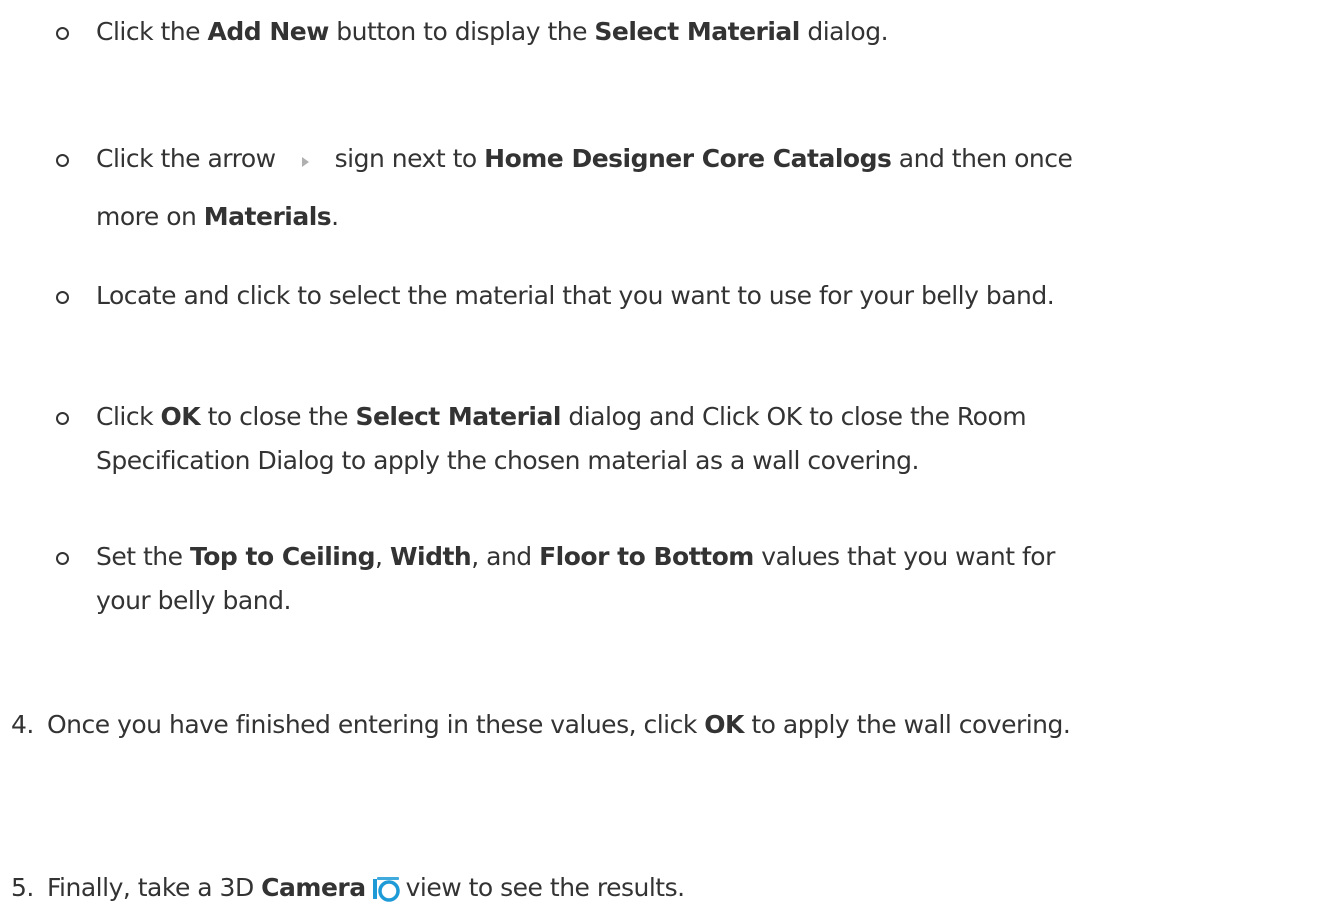 This screenshot has height=924, width=1343. I want to click on camera-icon, so click(387, 888).